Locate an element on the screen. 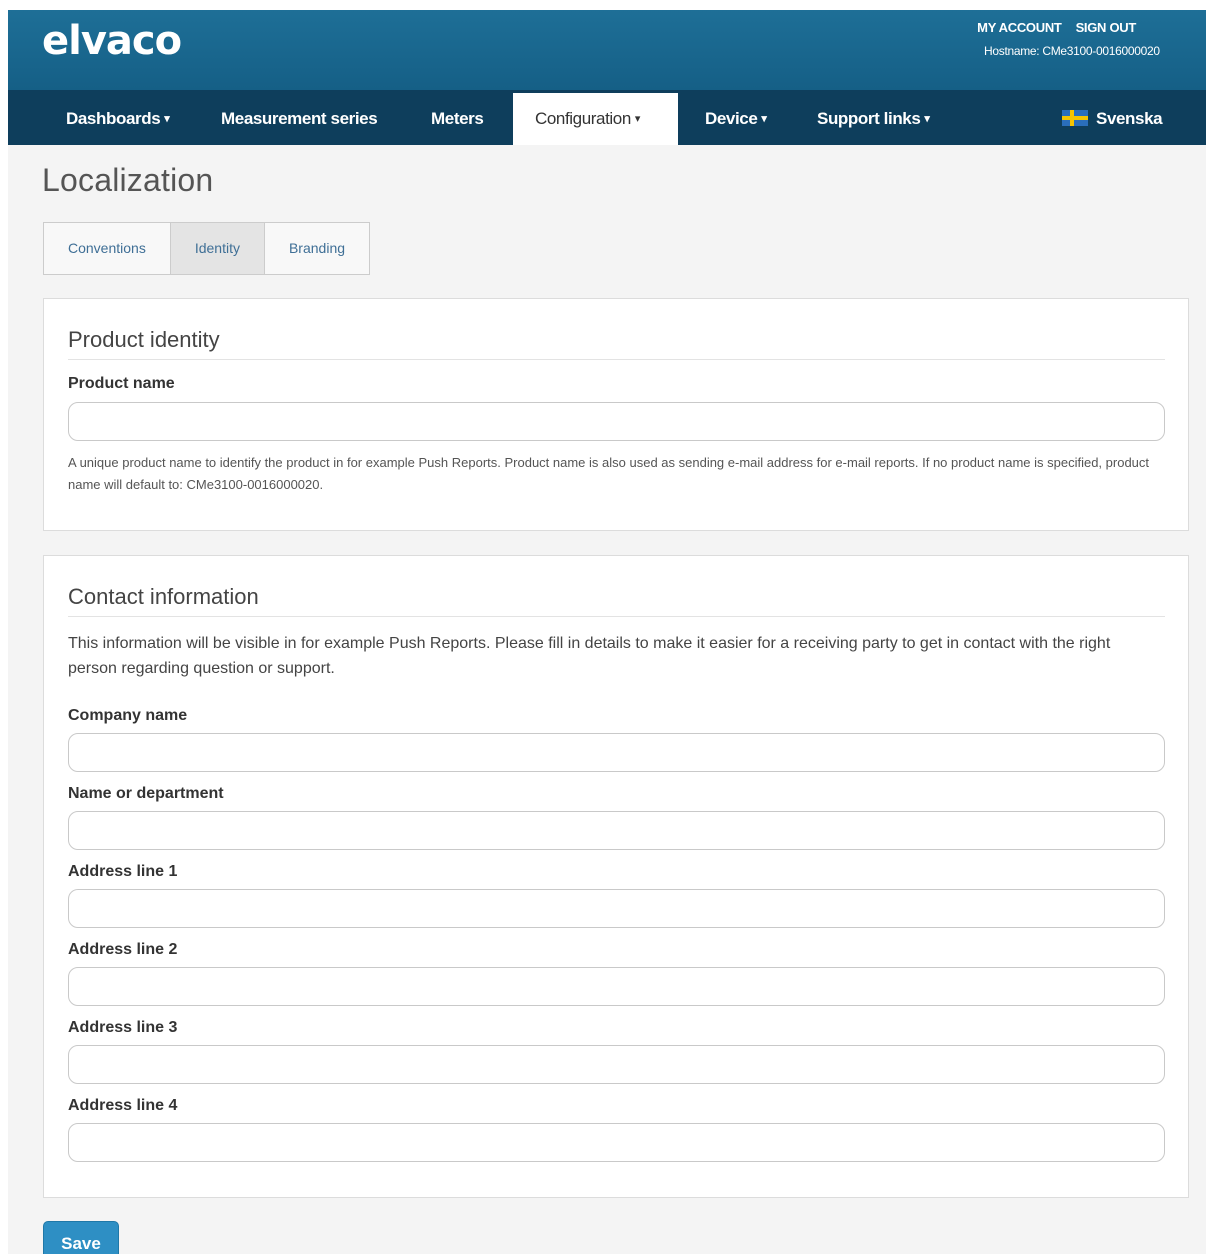  nav-support-links: Support links ▾ is located at coordinates (873, 117).